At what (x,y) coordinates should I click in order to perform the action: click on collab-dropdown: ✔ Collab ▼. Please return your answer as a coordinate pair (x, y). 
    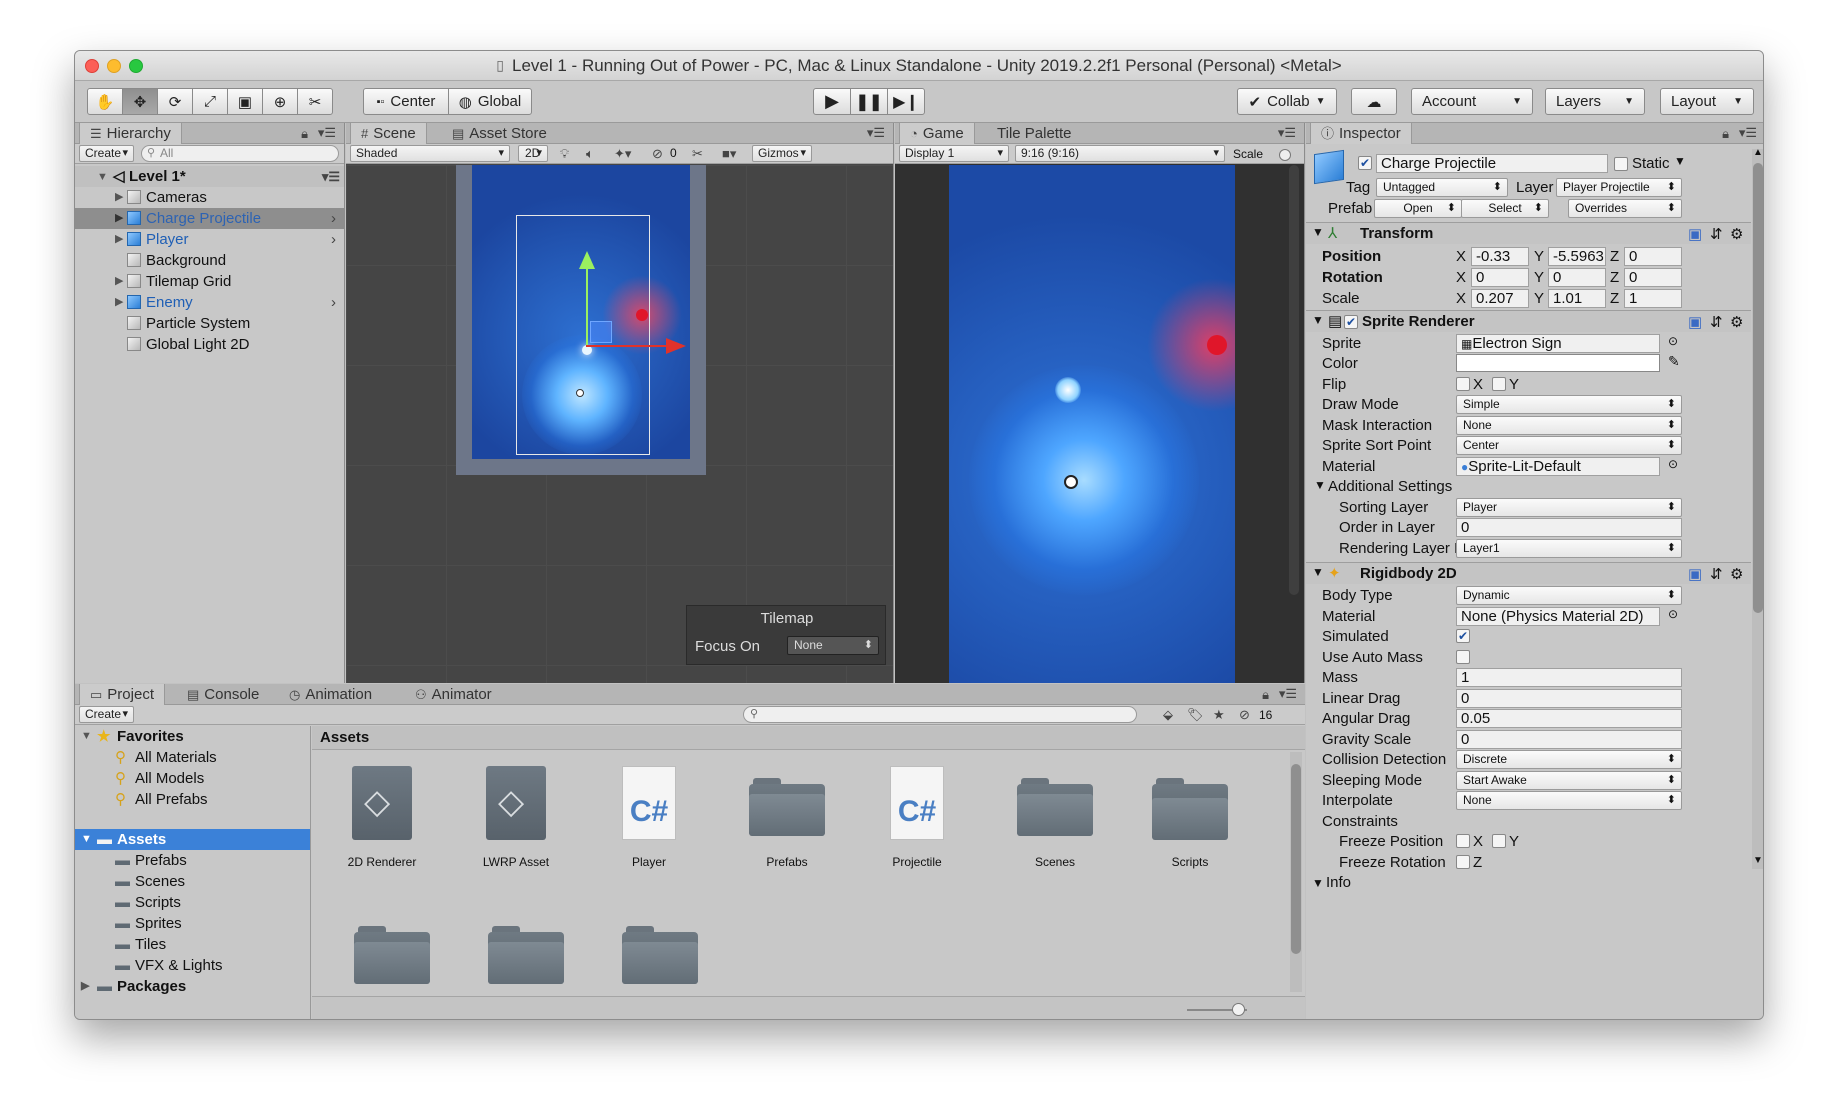
    Looking at the image, I should click on (1287, 101).